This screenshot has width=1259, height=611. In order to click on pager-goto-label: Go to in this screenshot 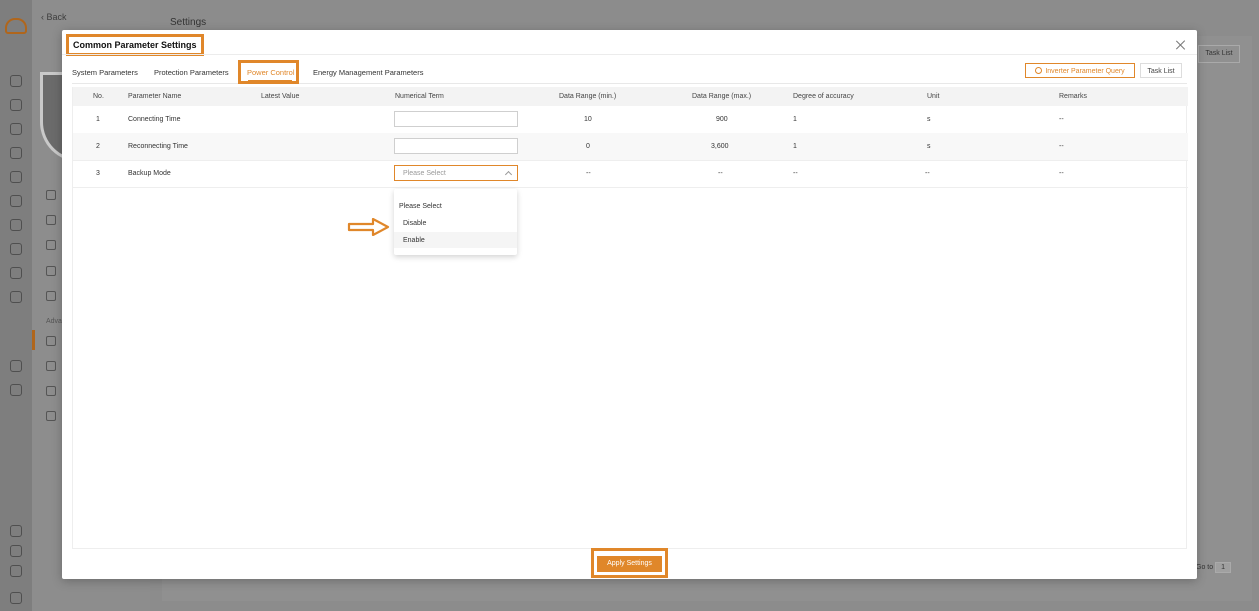, I will do `click(1205, 567)`.